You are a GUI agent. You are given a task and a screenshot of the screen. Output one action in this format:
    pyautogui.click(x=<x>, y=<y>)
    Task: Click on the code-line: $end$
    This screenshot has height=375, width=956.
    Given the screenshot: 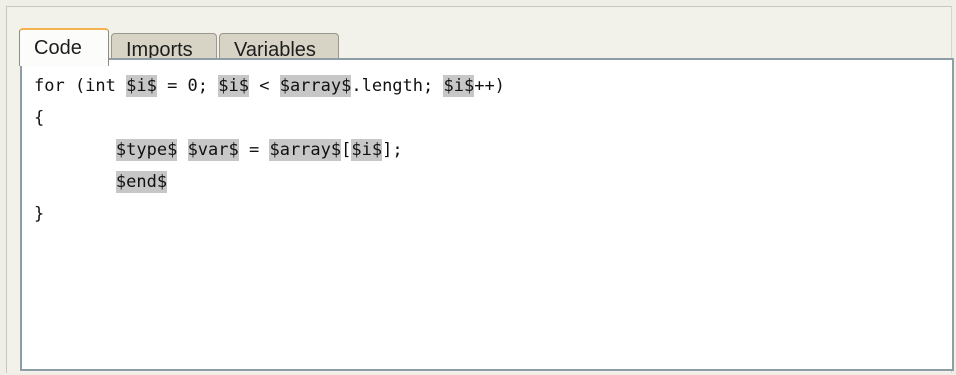 What is the action you would take?
    pyautogui.click(x=269, y=182)
    